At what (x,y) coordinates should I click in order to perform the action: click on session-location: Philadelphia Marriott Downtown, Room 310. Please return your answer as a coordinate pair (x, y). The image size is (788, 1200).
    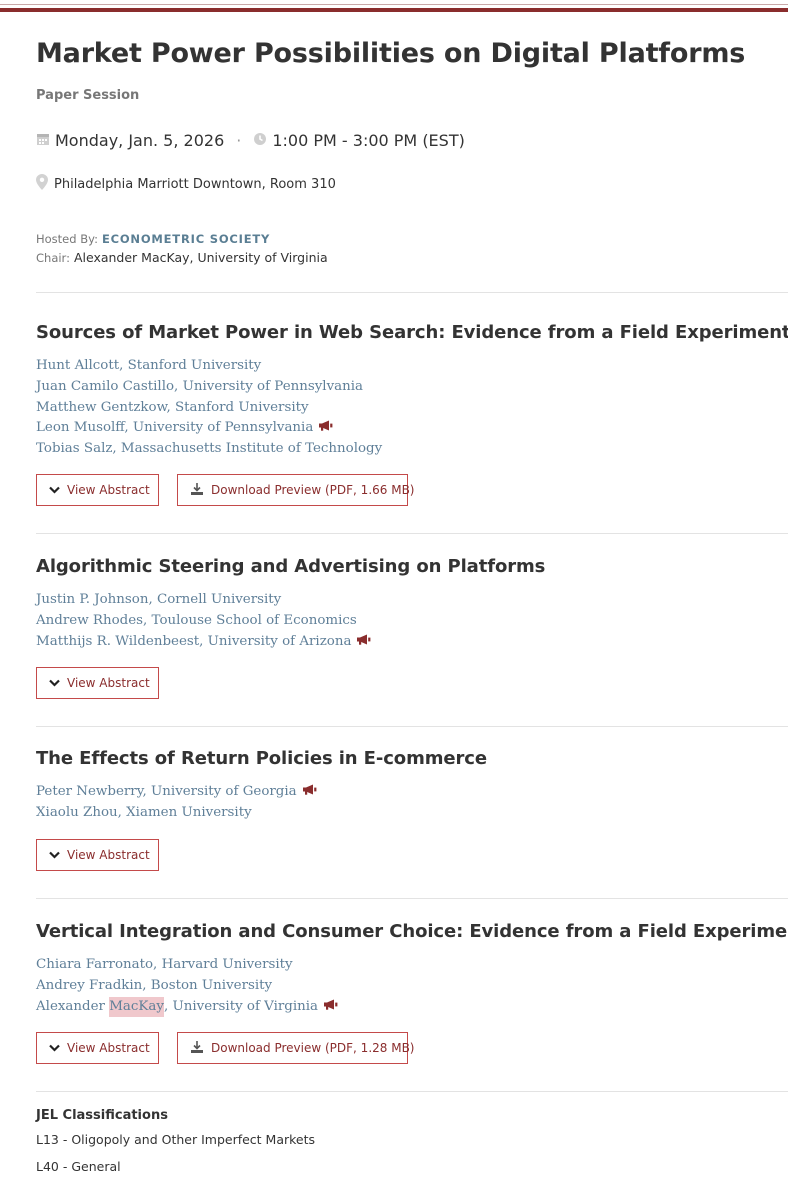
    Looking at the image, I should click on (186, 184).